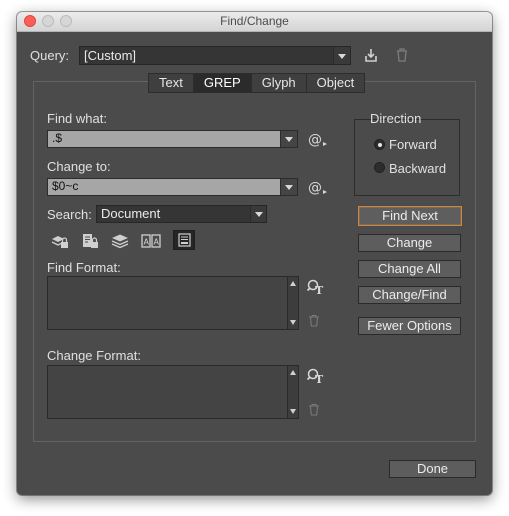  What do you see at coordinates (151, 241) in the screenshot?
I see `include-master-pages-icon: A A` at bounding box center [151, 241].